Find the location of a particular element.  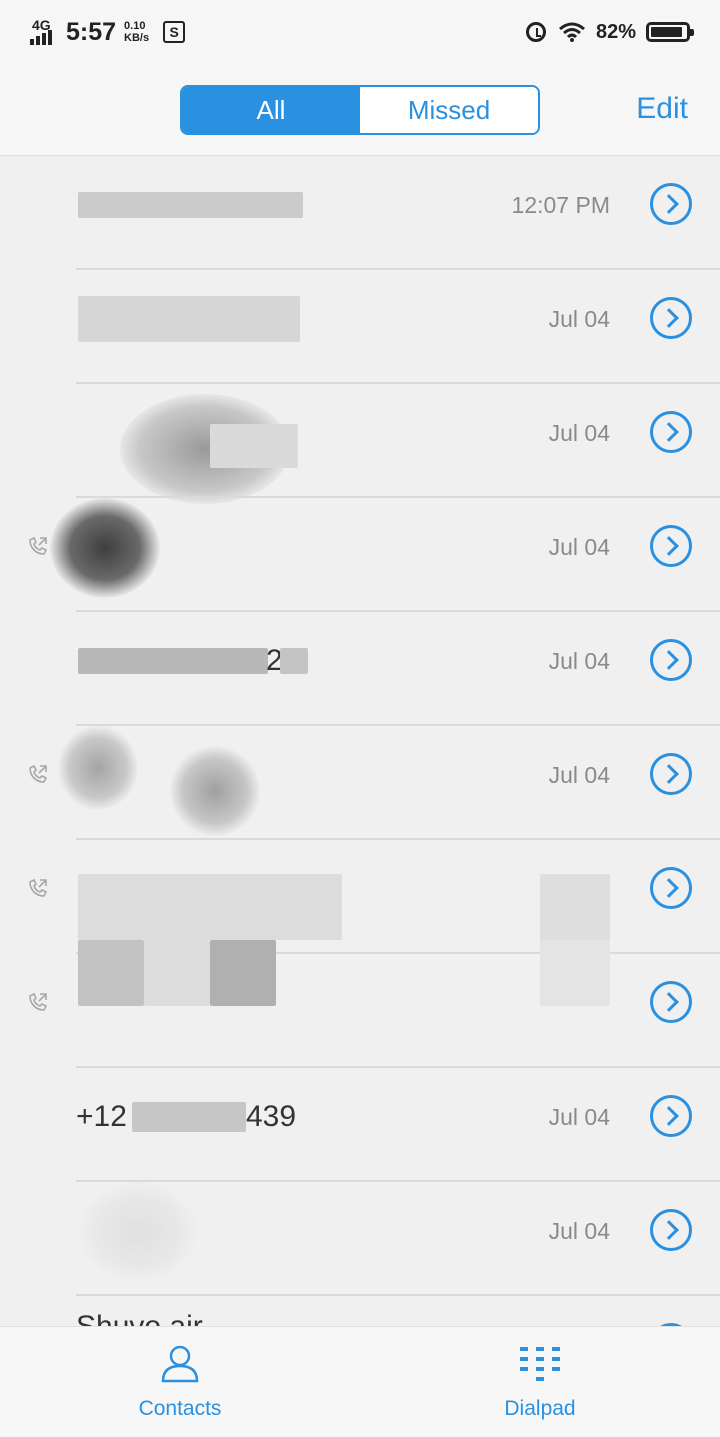

redacted-time is located at coordinates (575, 973).